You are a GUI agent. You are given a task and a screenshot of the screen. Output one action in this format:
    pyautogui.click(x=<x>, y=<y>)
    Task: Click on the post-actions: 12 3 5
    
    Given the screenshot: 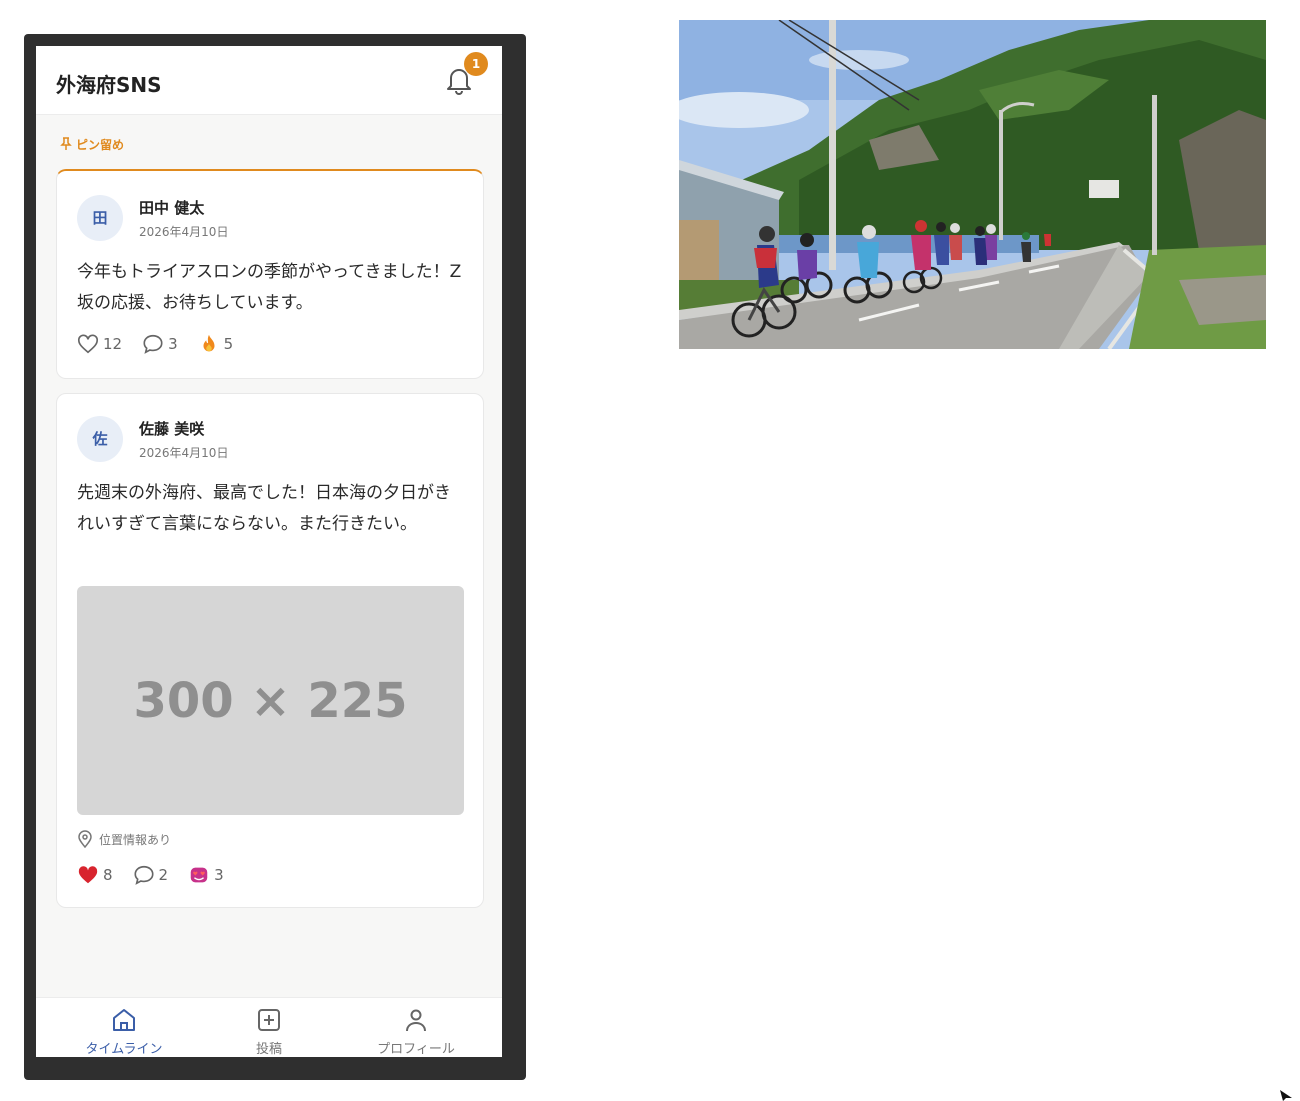 What is the action you would take?
    pyautogui.click(x=165, y=344)
    